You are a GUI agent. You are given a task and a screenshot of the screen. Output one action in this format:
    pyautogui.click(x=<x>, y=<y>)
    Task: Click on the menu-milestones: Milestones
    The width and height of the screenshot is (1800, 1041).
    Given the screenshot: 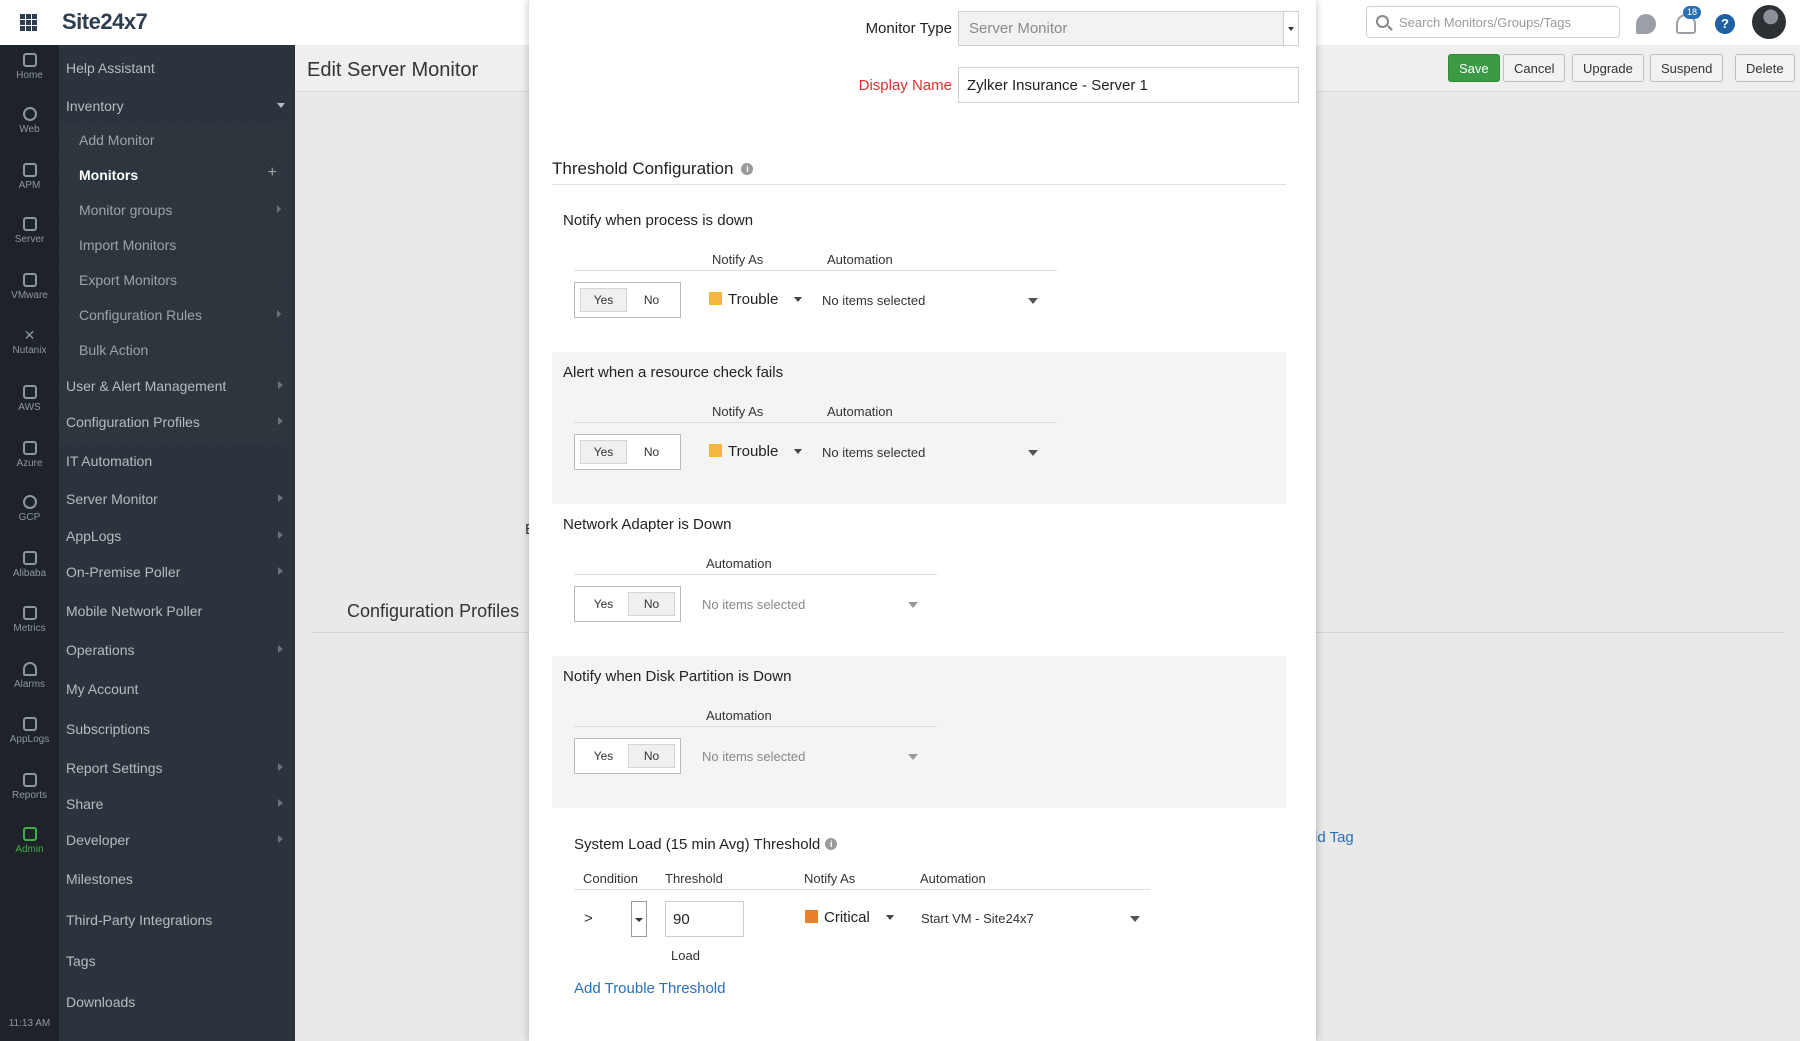 What is the action you would take?
    pyautogui.click(x=177, y=878)
    